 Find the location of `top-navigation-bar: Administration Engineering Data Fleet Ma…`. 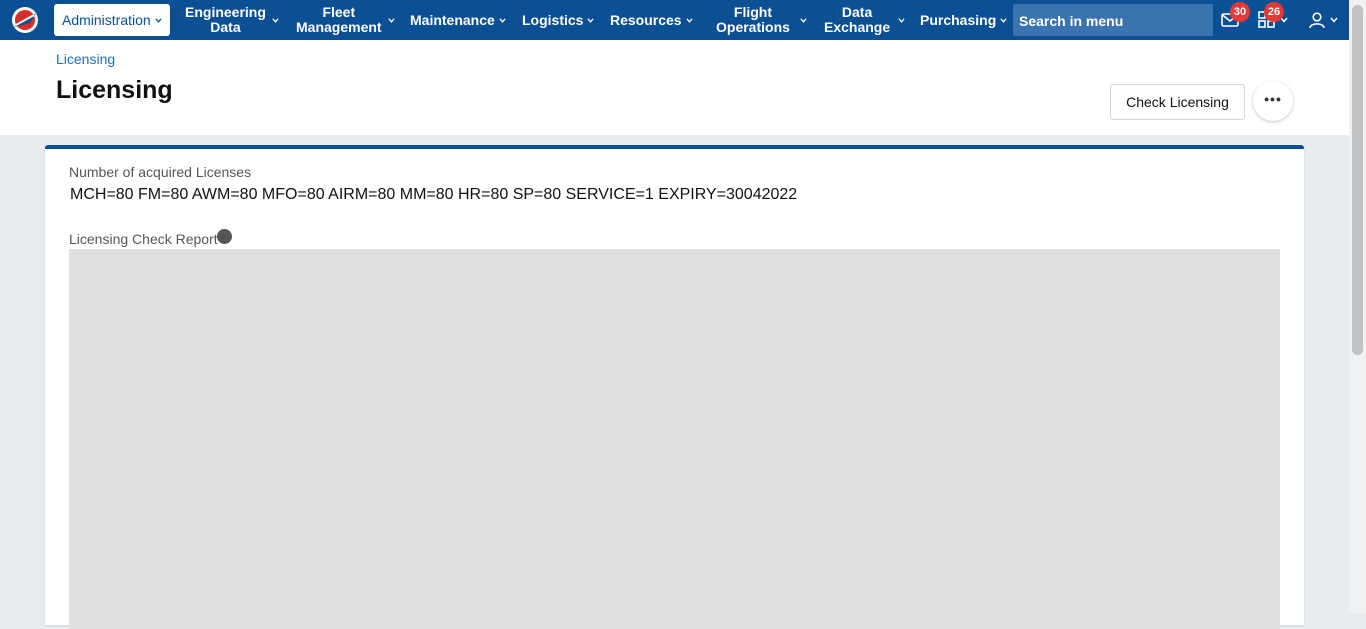

top-navigation-bar: Administration Engineering Data Fleet Ma… is located at coordinates (674, 20).